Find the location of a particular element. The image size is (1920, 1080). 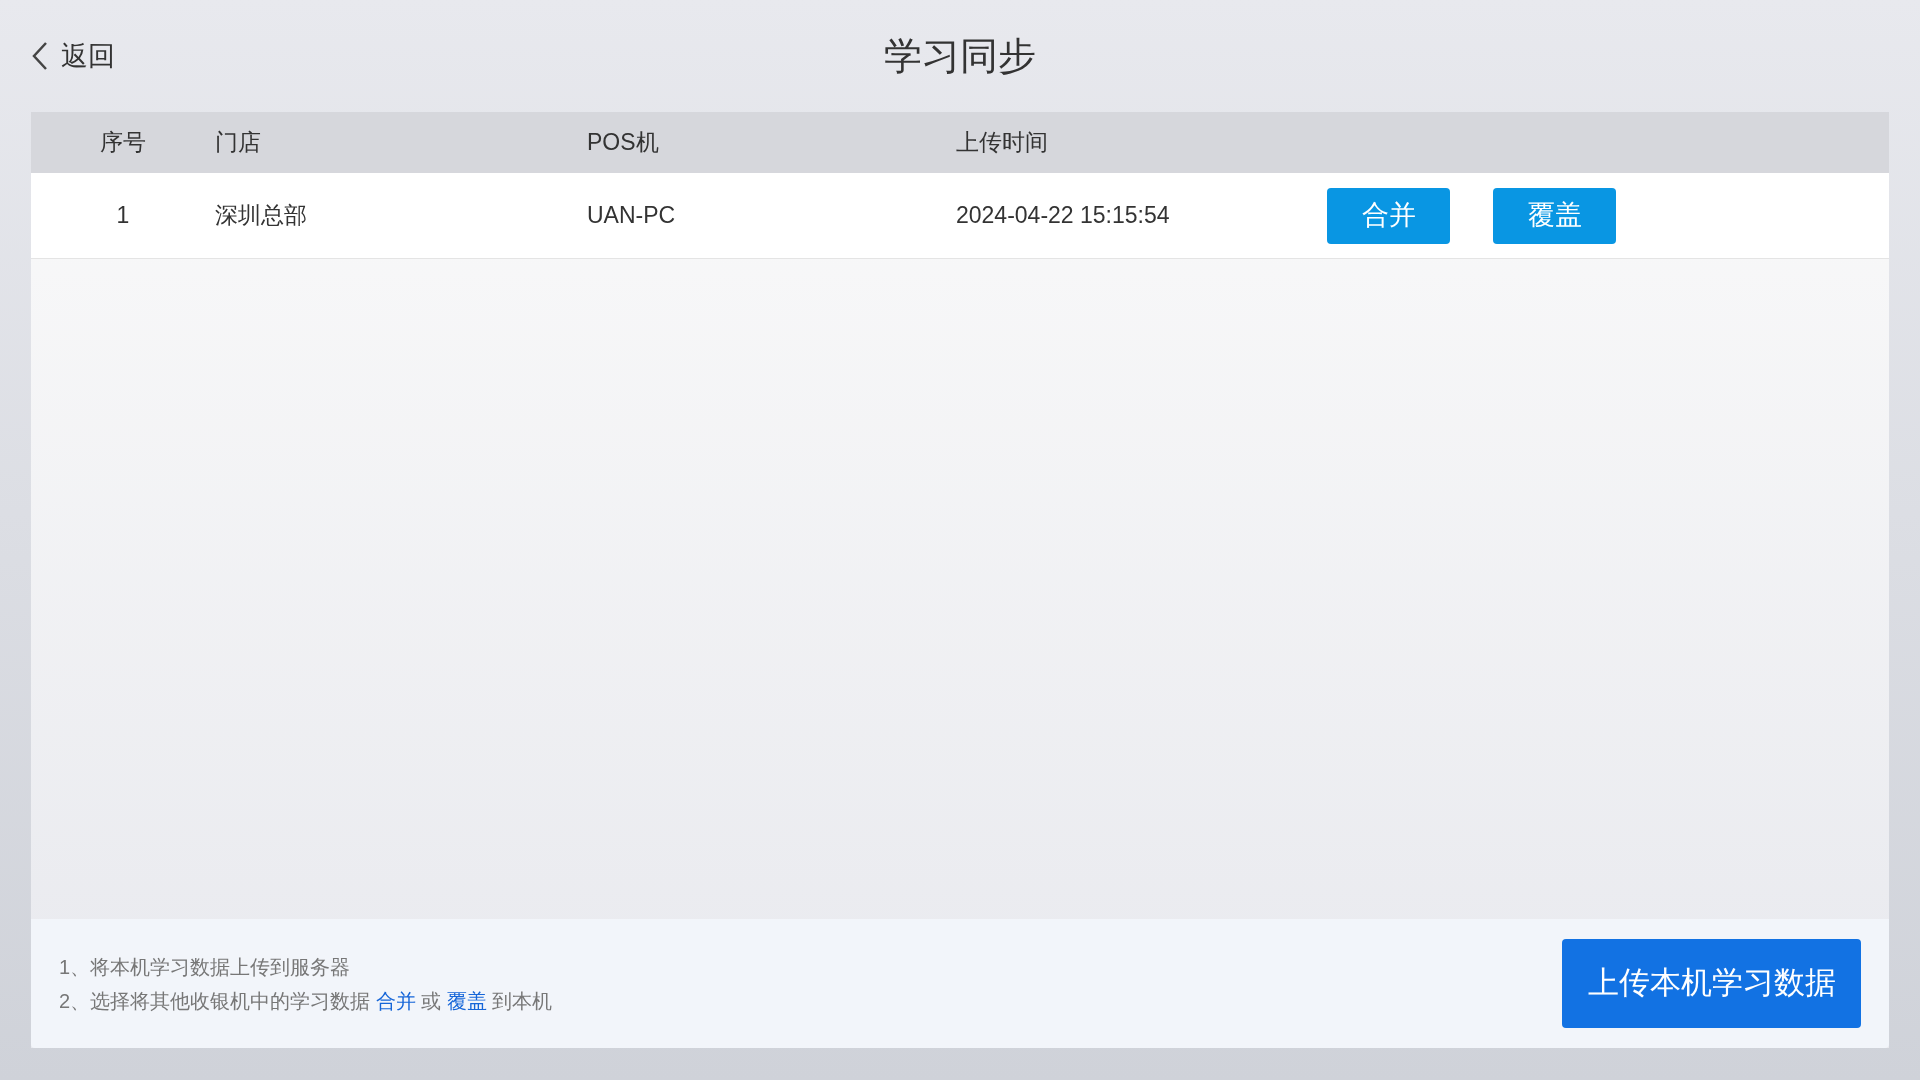

column-header: POS机 is located at coordinates (623, 143).